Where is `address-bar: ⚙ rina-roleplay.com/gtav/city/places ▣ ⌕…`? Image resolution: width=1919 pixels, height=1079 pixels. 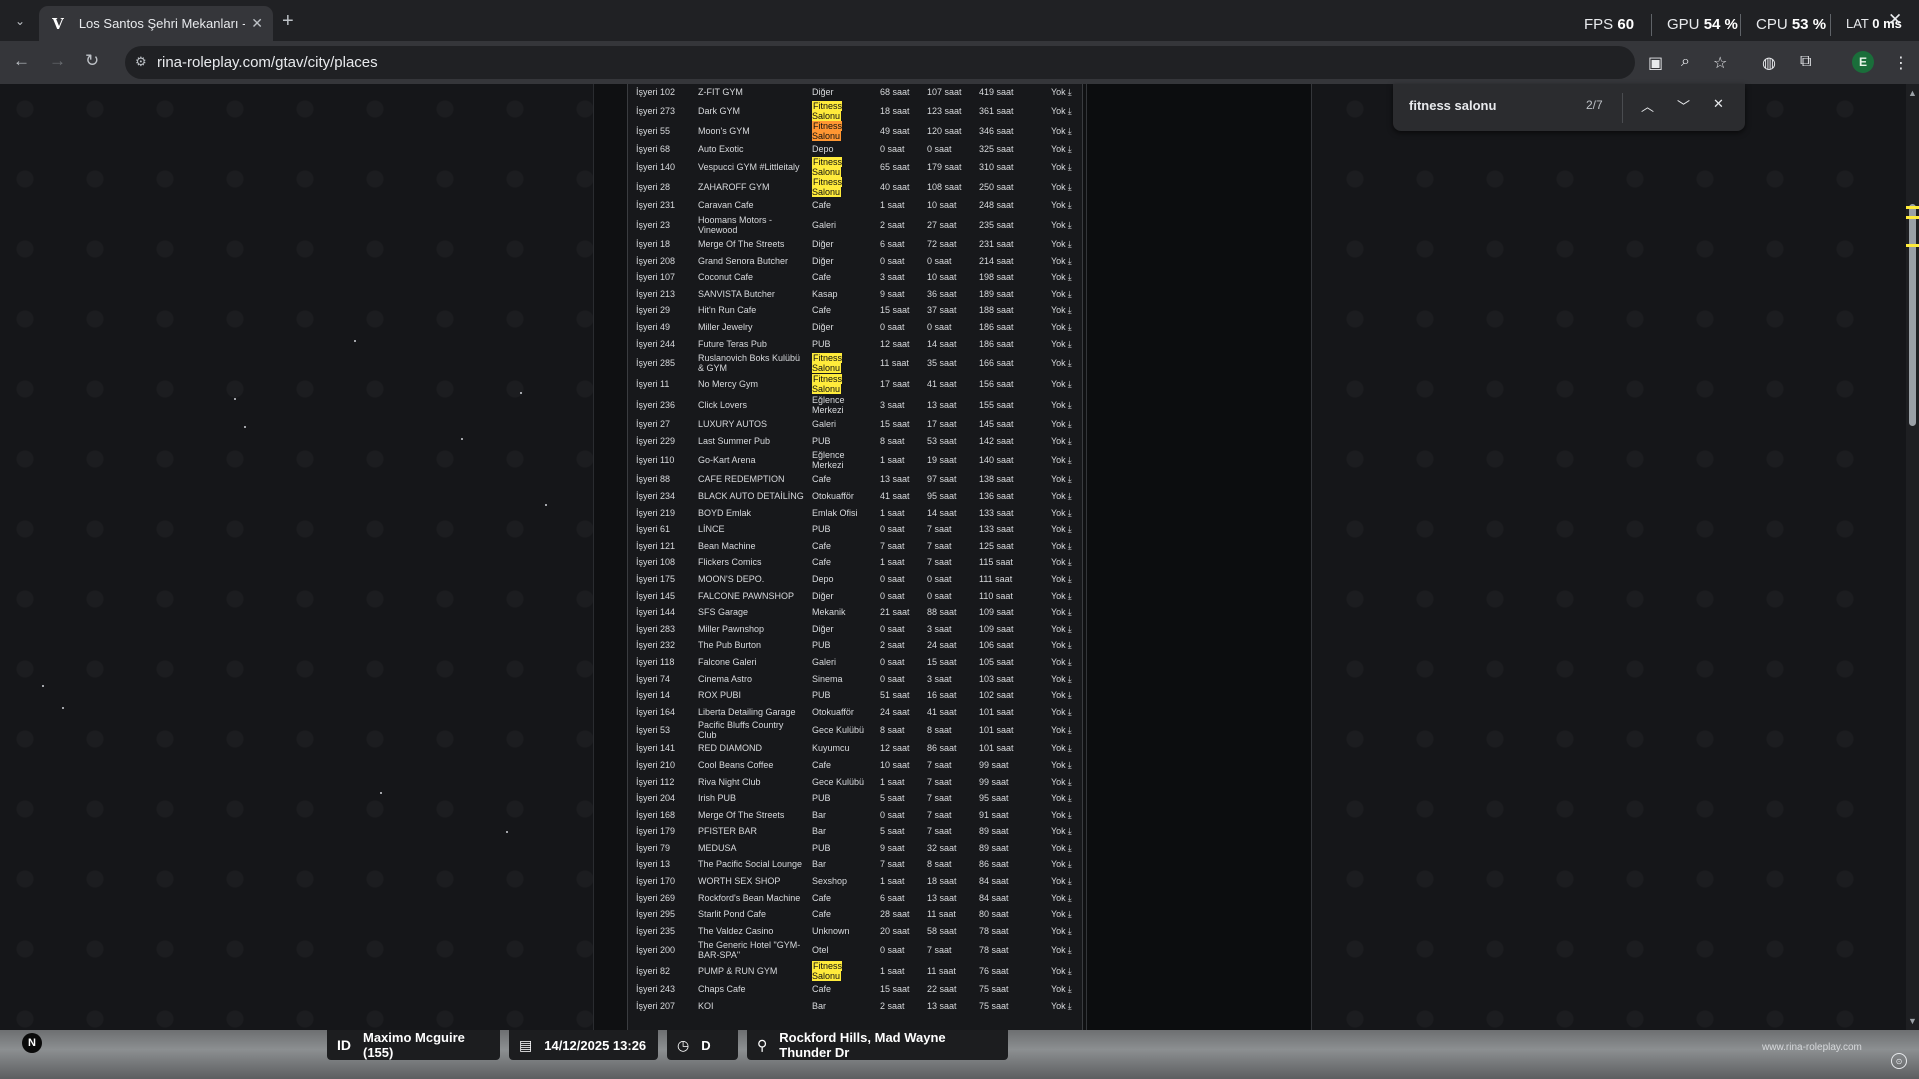 address-bar: ⚙ rina-roleplay.com/gtav/city/places ▣ ⌕… is located at coordinates (926, 62).